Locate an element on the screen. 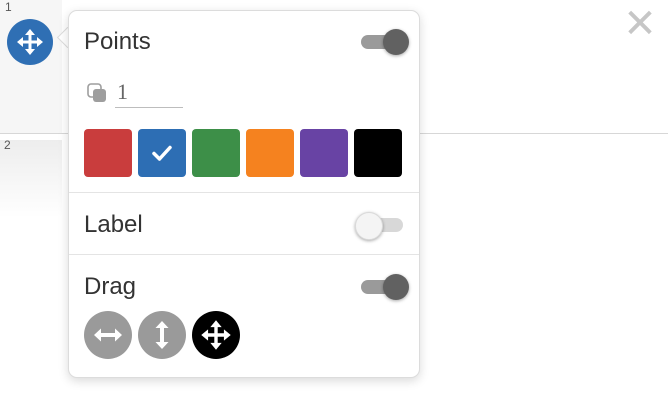 Image resolution: width=668 pixels, height=394 pixels. points-toggle is located at coordinates (384, 42).